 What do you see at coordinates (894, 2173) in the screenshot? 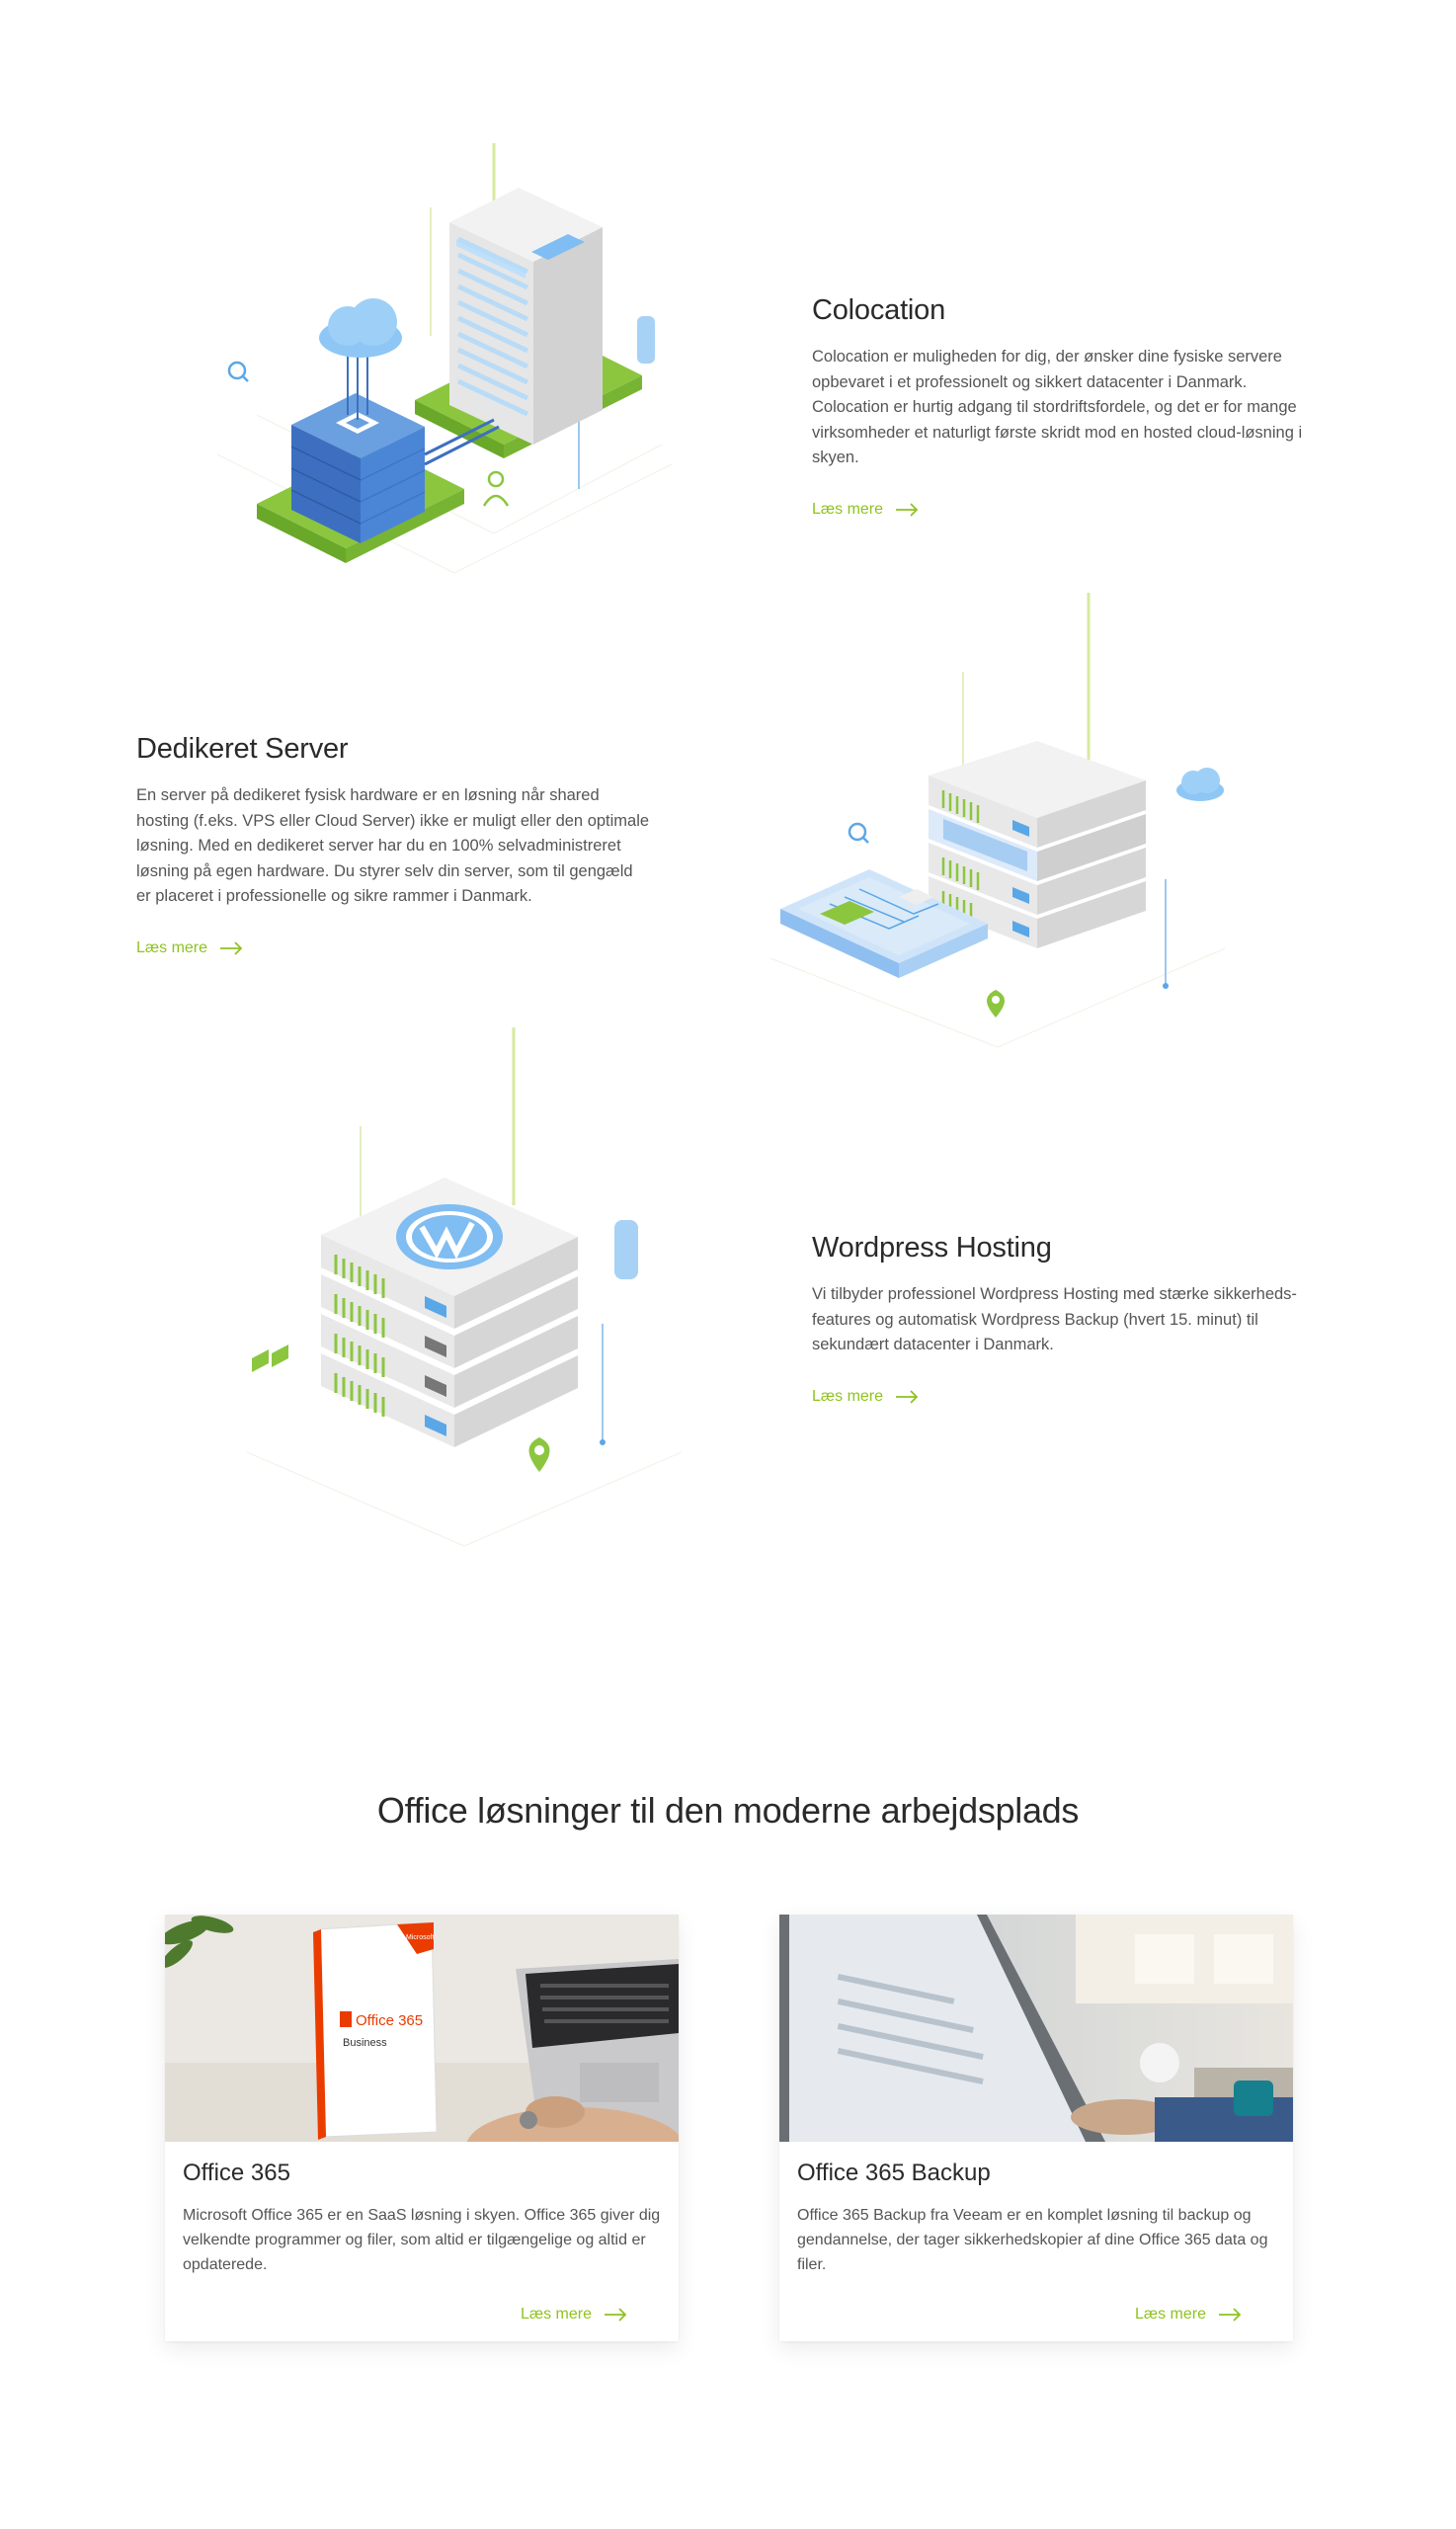
I see `card-title: Office 365 Backup` at bounding box center [894, 2173].